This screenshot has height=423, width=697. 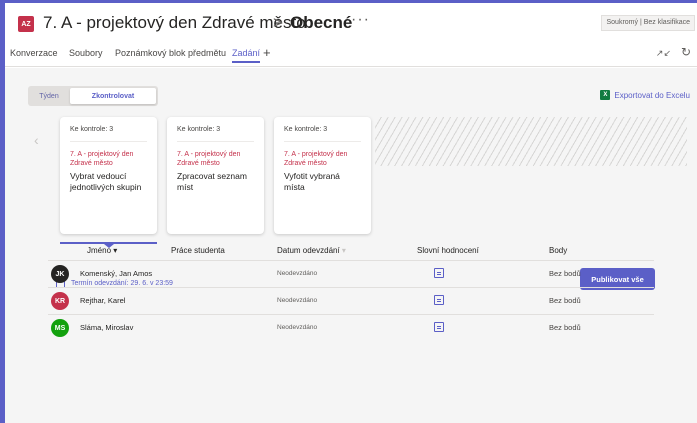 What do you see at coordinates (198, 250) in the screenshot?
I see `column-header-work: Práce studenta` at bounding box center [198, 250].